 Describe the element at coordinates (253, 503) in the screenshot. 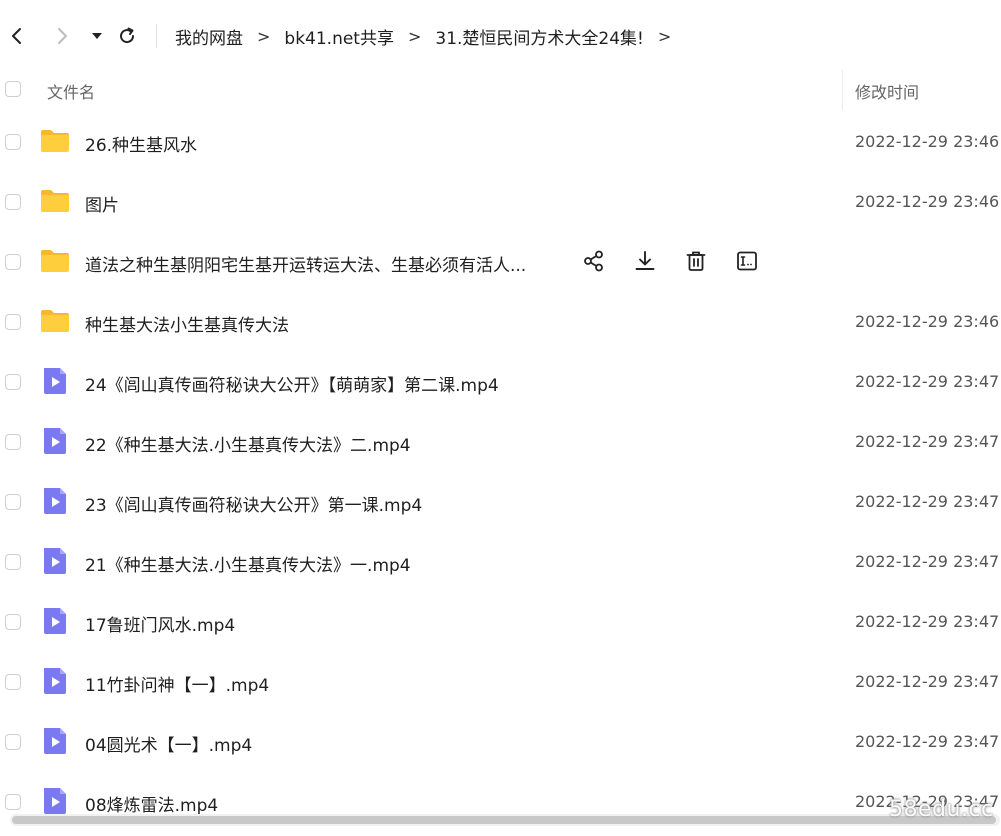

I see `file-name: 23《闾山真传画符秘诀大公开》第一课.mp4` at that location.